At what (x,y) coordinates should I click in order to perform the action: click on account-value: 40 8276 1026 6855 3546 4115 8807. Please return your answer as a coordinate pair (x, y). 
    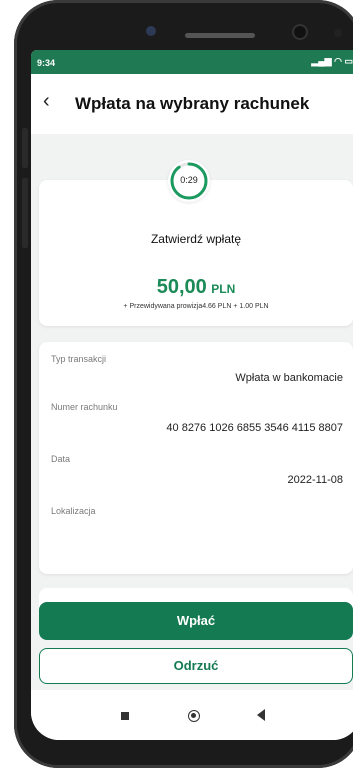
    Looking at the image, I should click on (254, 428).